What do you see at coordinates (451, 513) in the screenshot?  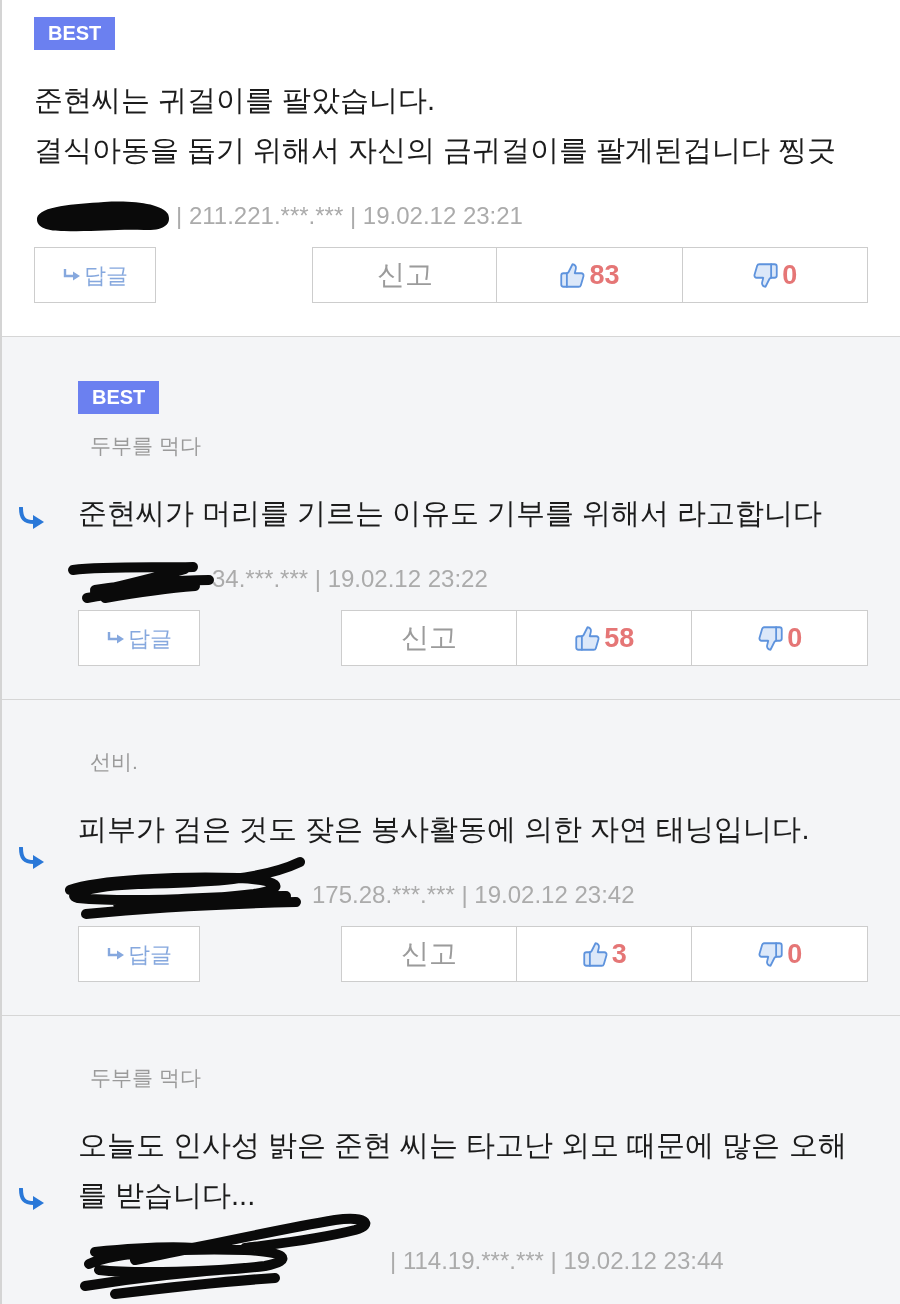 I see `comment-text: 준현씨가 머리를 기르는 이유도 기부를 위해서 라고합니다` at bounding box center [451, 513].